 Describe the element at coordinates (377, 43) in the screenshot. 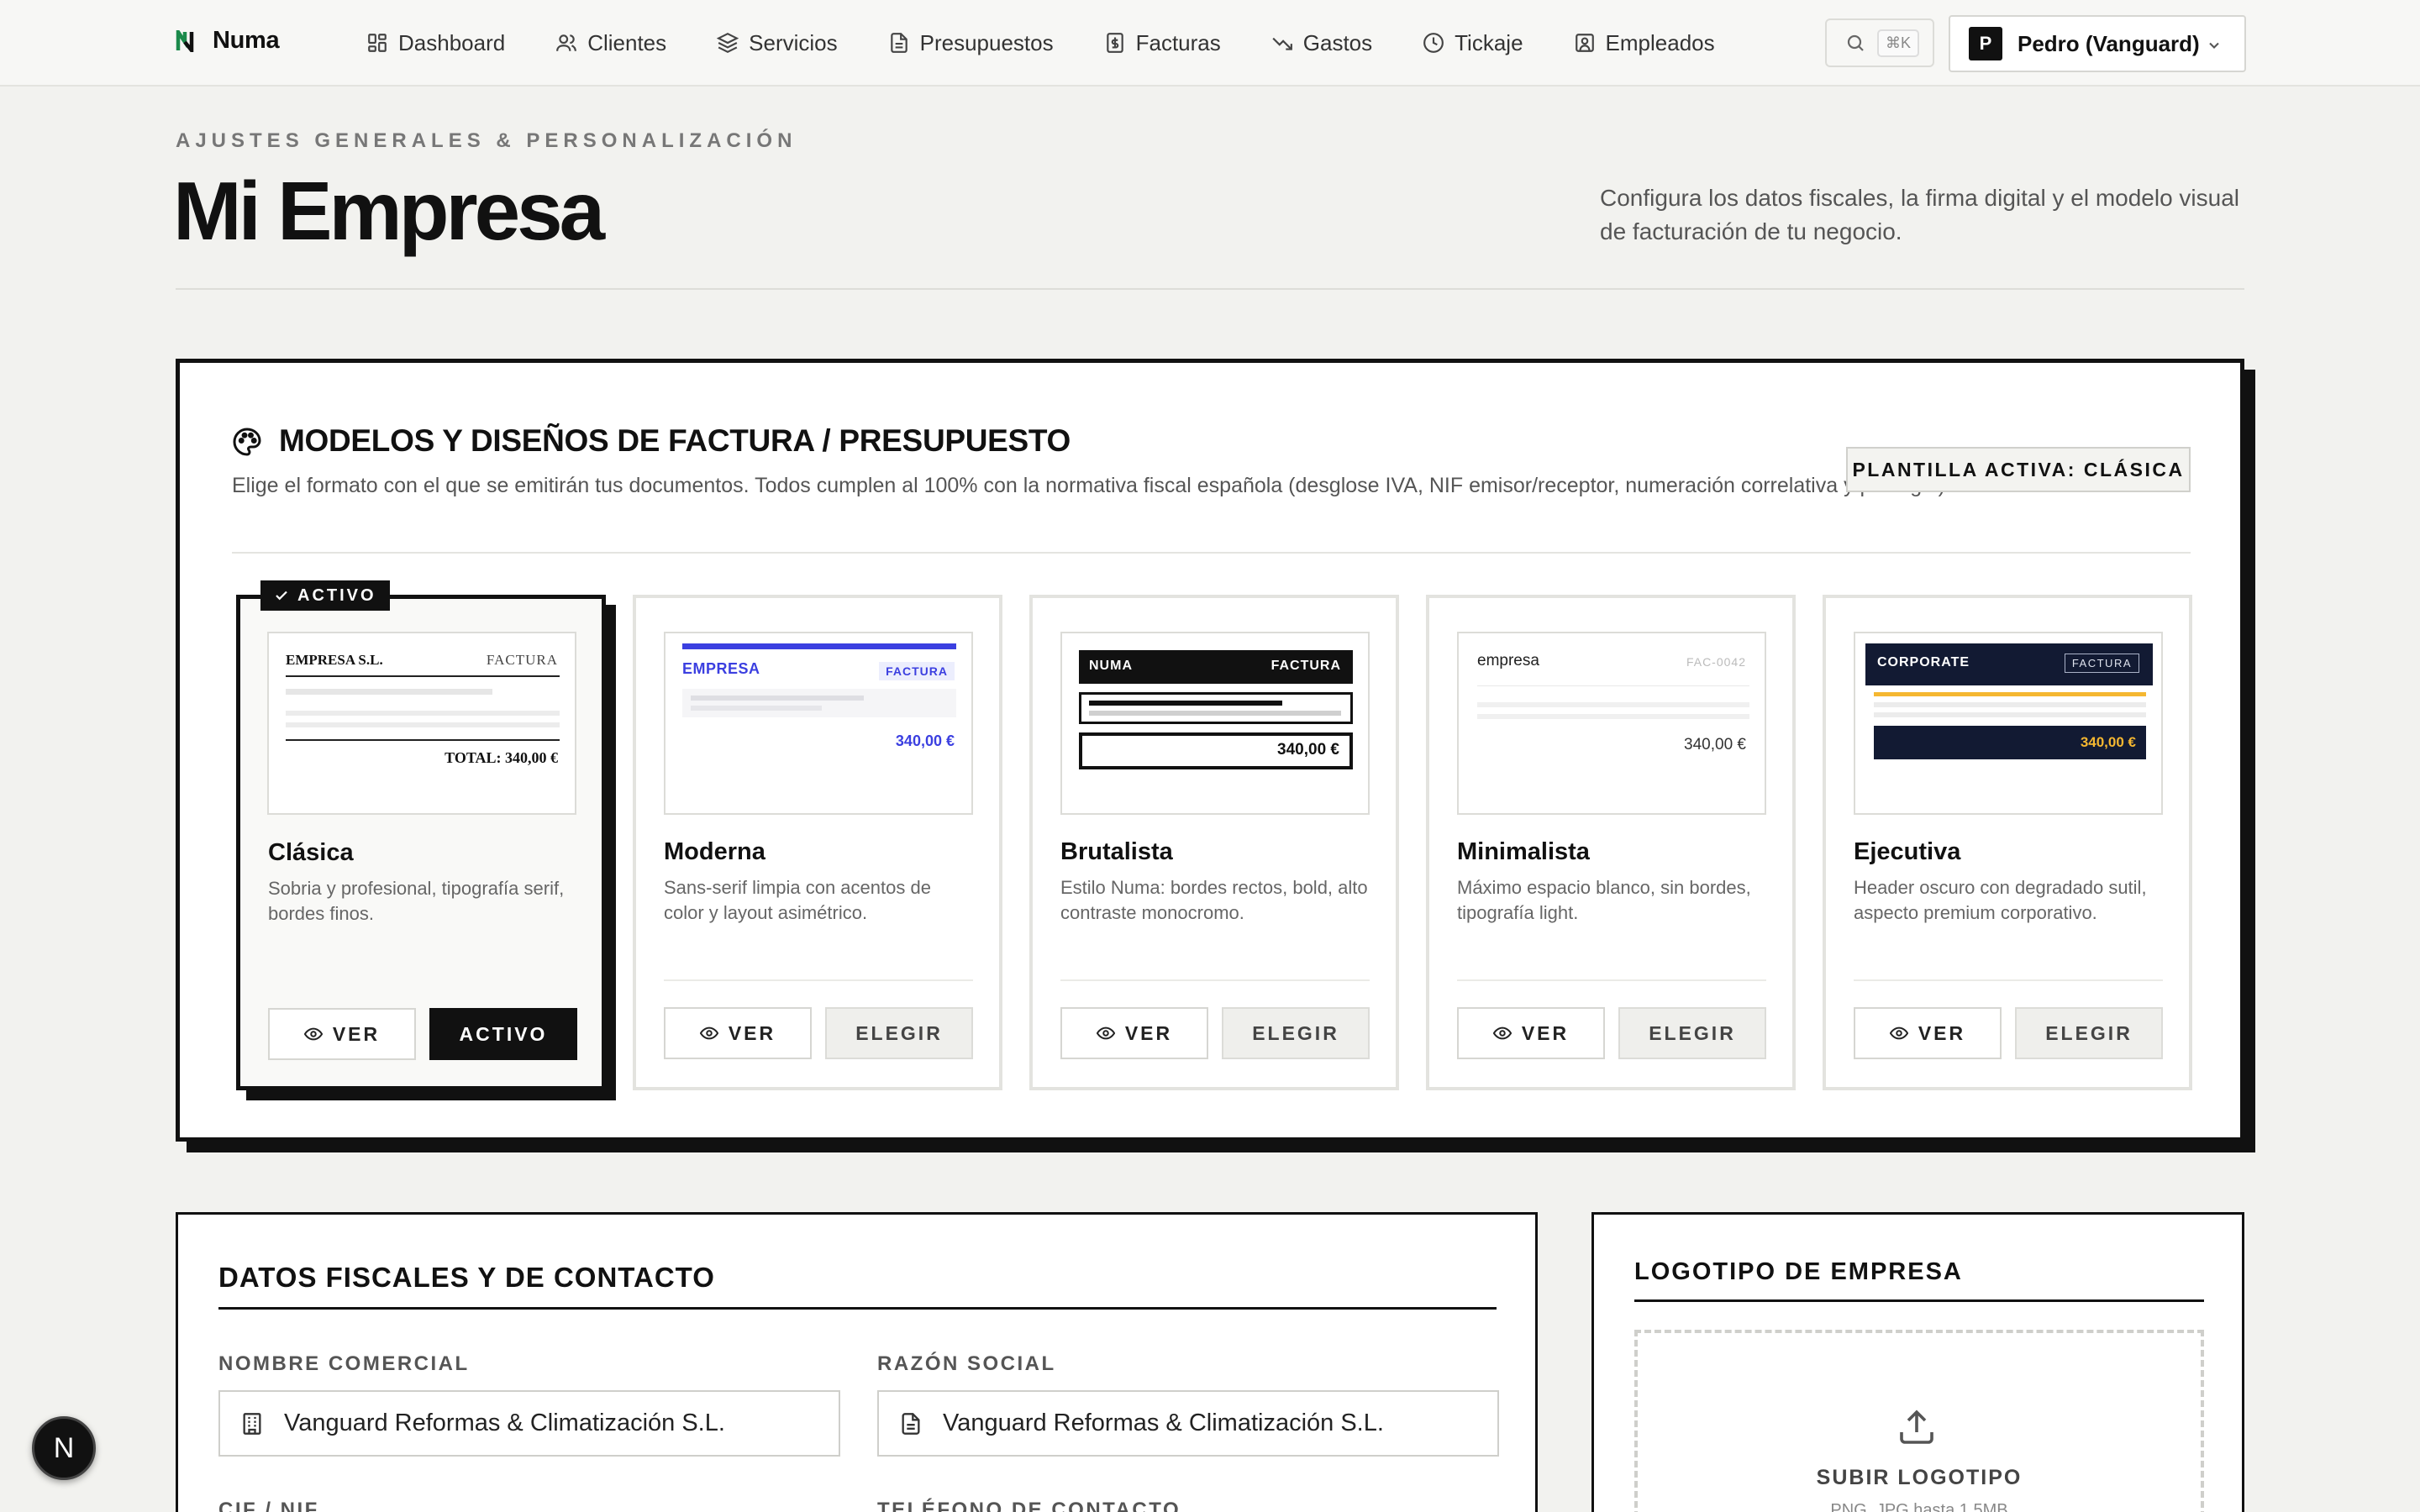

I see `grid-icon` at that location.